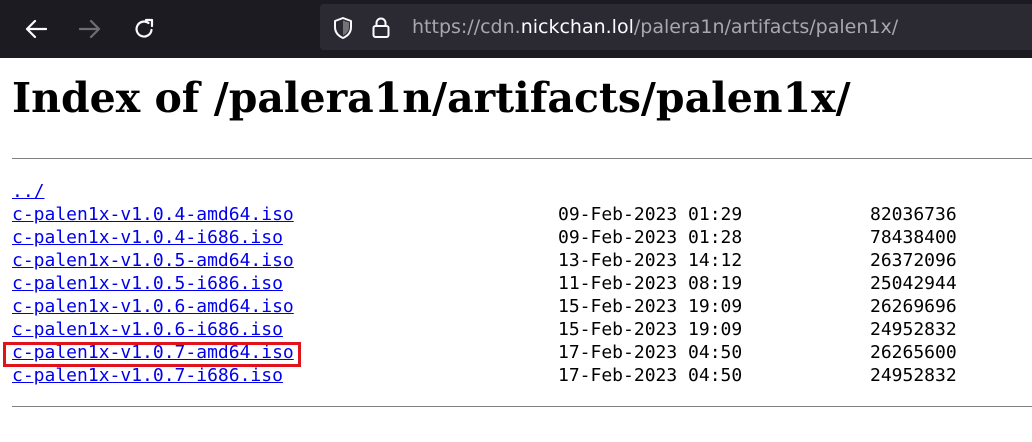  I want to click on file-size: 26265600, so click(913, 352).